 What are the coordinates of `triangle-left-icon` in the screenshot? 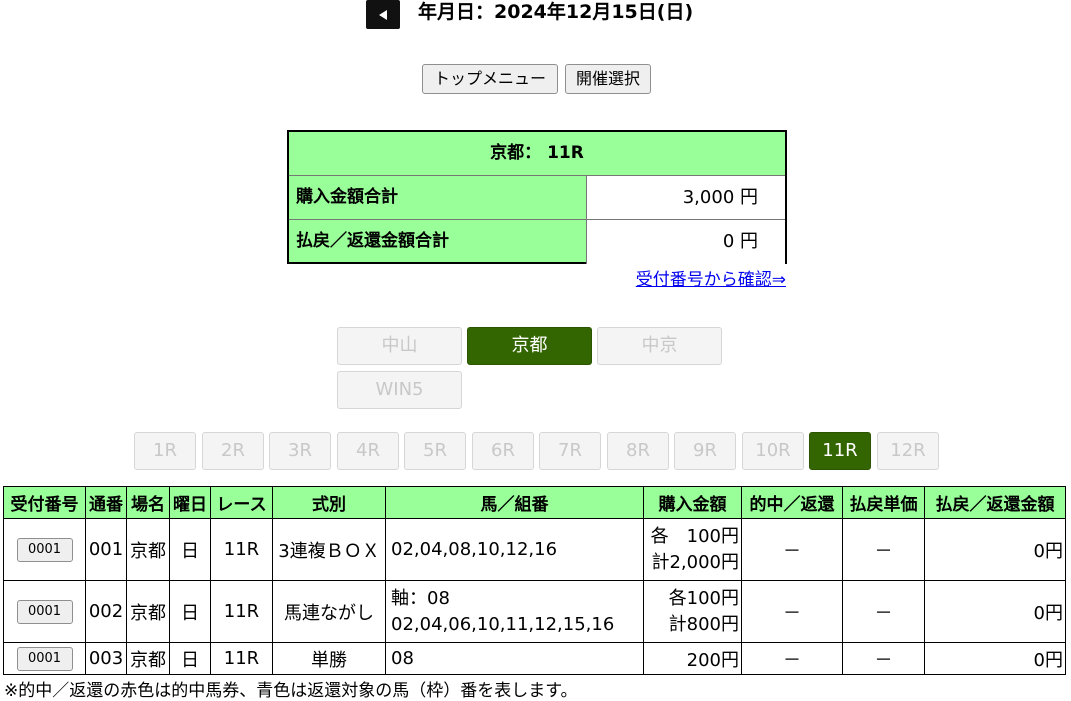 It's located at (383, 14).